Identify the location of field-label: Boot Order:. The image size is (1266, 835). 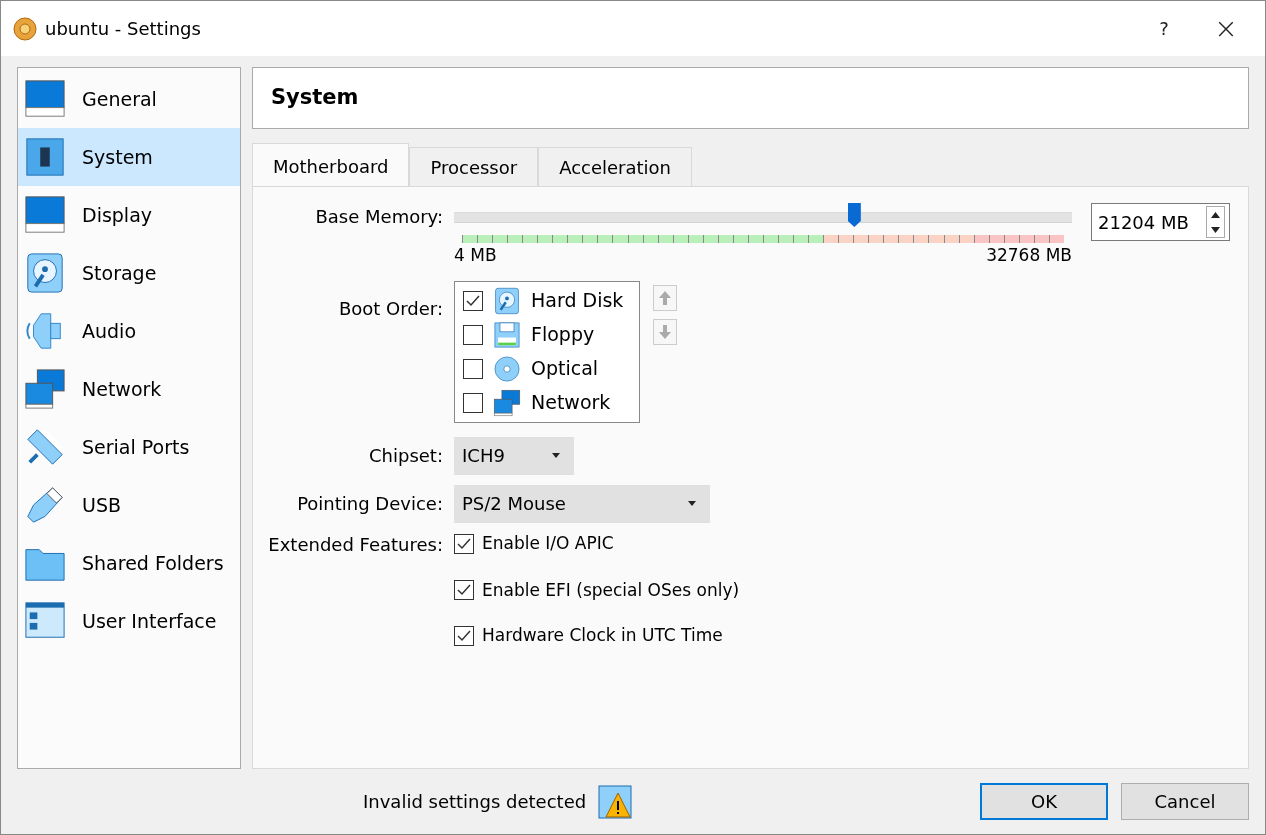
(390, 308).